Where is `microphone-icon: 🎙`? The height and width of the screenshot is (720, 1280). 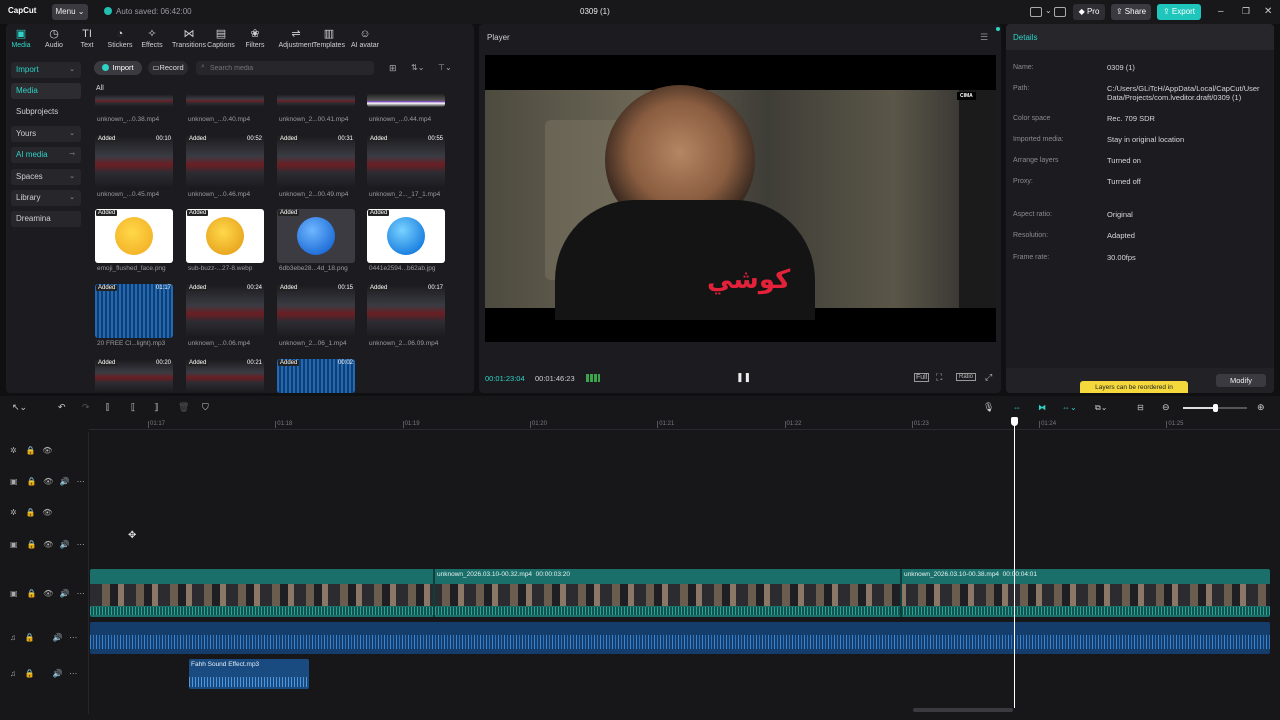 microphone-icon: 🎙 is located at coordinates (988, 407).